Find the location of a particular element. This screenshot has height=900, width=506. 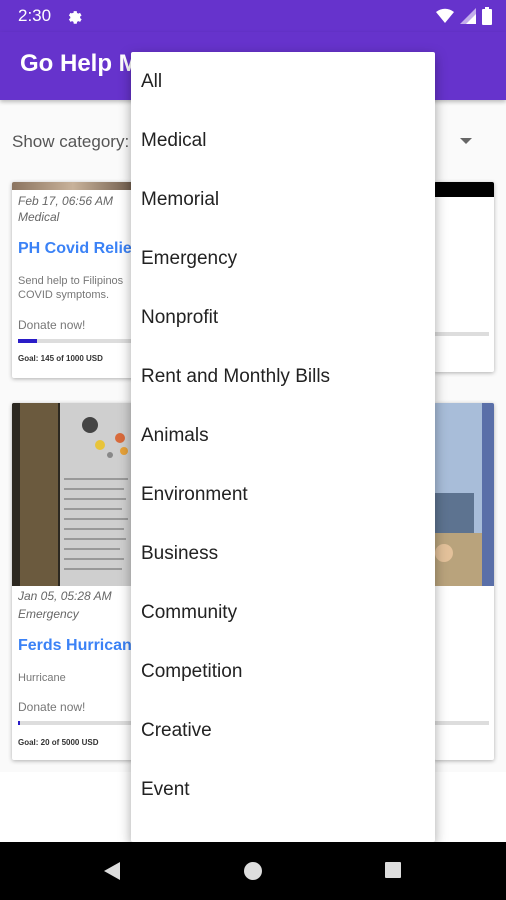

menu-item-medical: Medical is located at coordinates (283, 140).